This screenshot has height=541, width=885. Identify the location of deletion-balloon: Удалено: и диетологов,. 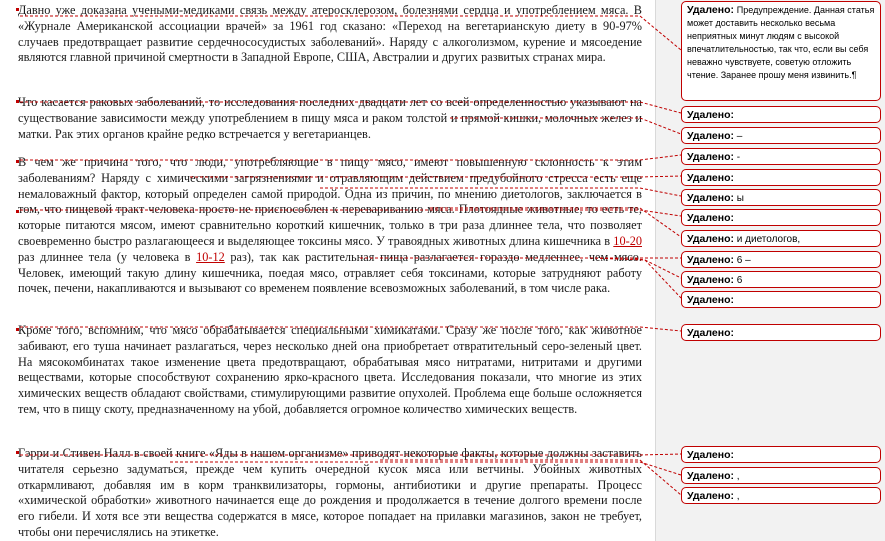
(781, 238).